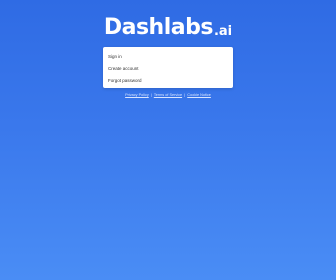 This screenshot has height=280, width=336. I want to click on privacy-policy-link: Privacy Policy, so click(137, 95).